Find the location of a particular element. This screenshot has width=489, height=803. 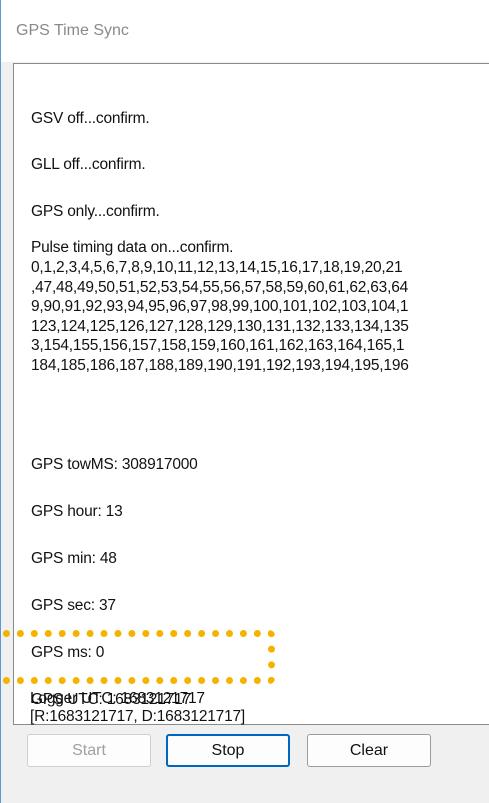

log-line-logger-utc: Logger UTC: 1683121717 is located at coordinates (117, 698).